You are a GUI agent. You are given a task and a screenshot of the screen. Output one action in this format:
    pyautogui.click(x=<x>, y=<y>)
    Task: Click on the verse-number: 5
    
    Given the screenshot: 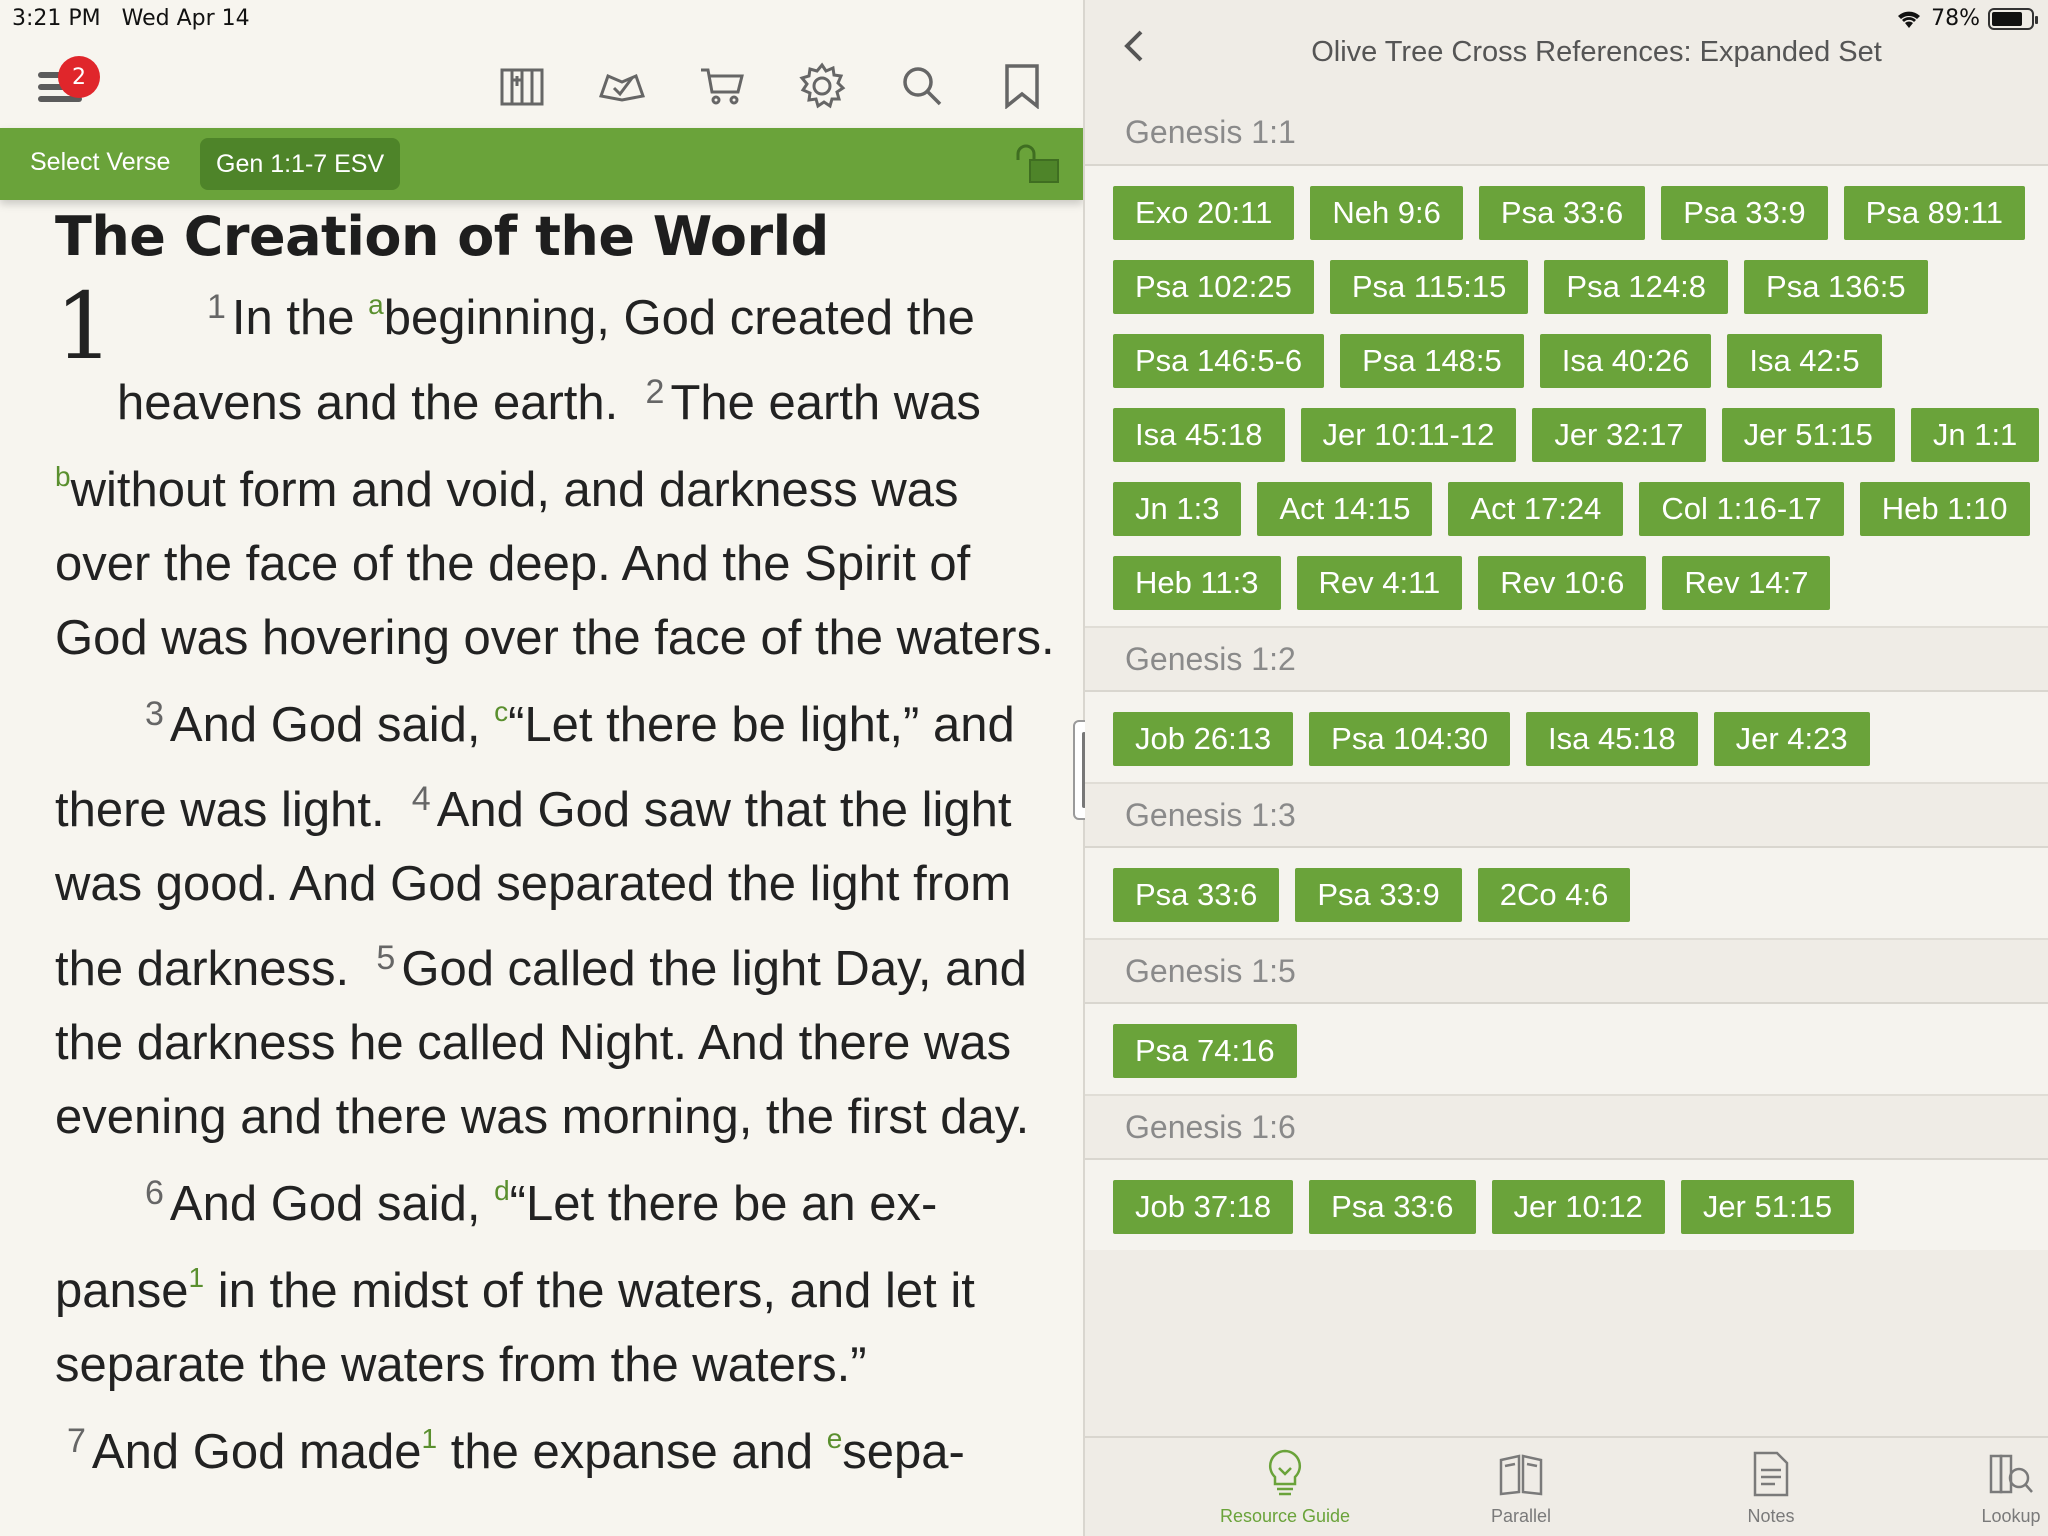 What is the action you would take?
    pyautogui.click(x=385, y=958)
    